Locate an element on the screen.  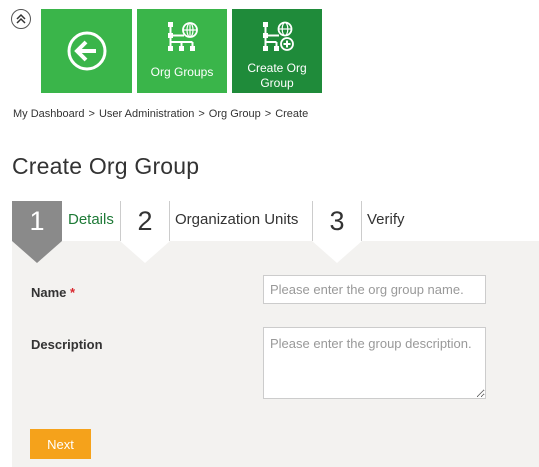
arrow-left-circle-icon is located at coordinates (86, 51).